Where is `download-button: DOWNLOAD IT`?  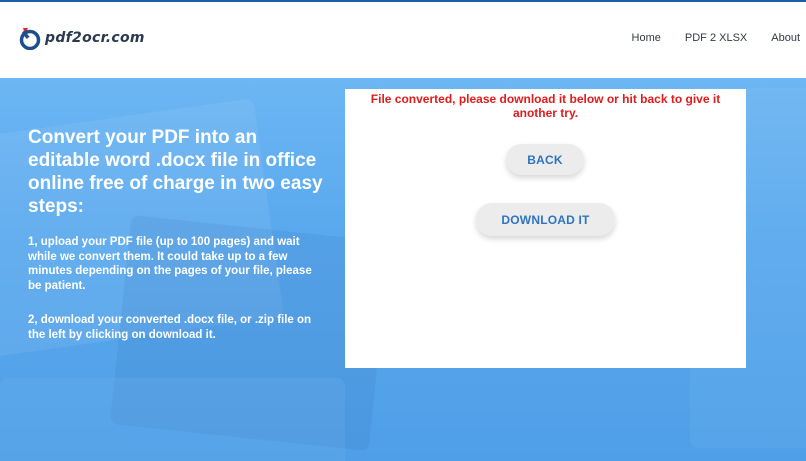
download-button: DOWNLOAD IT is located at coordinates (545, 219).